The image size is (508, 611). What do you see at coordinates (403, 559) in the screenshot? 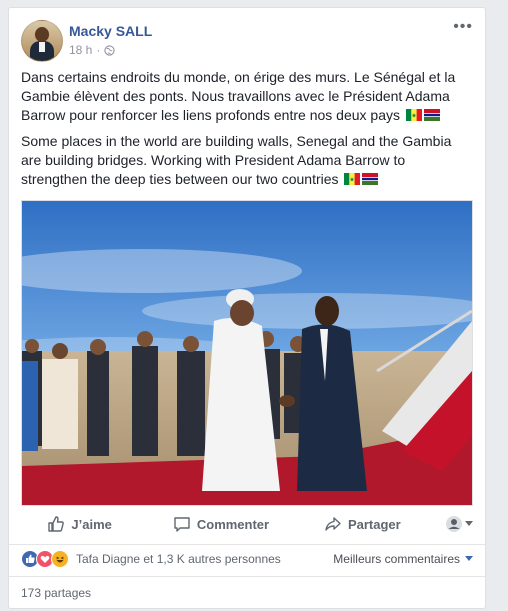
I see `comment-sort-dropdown: Meilleurs commentaires` at bounding box center [403, 559].